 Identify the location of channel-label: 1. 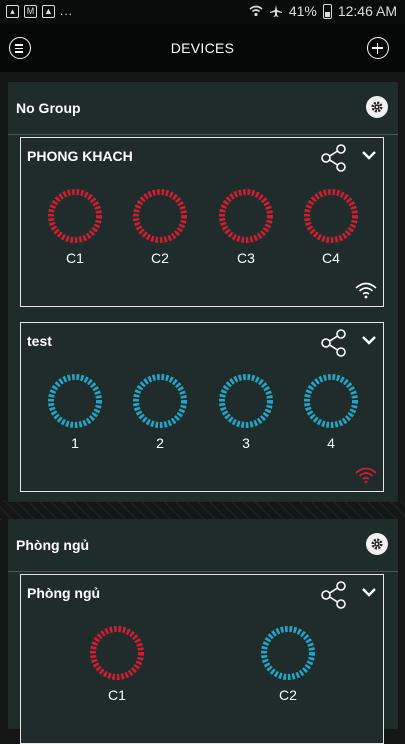
(75, 443).